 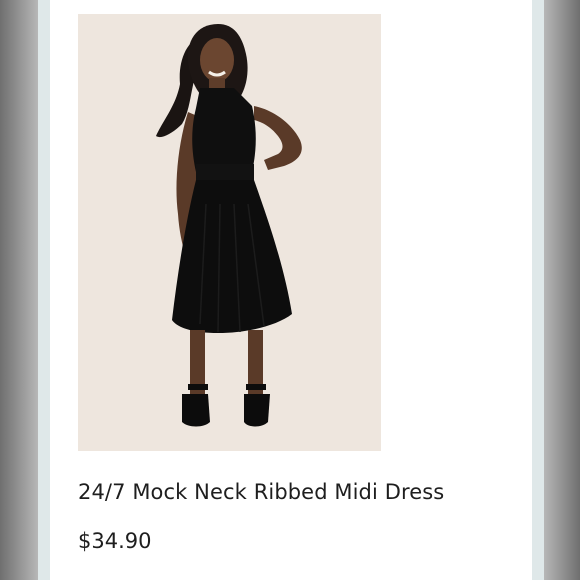 What do you see at coordinates (298, 492) in the screenshot?
I see `product-title: 24/7 Mock Neck Ribbed Midi Dress` at bounding box center [298, 492].